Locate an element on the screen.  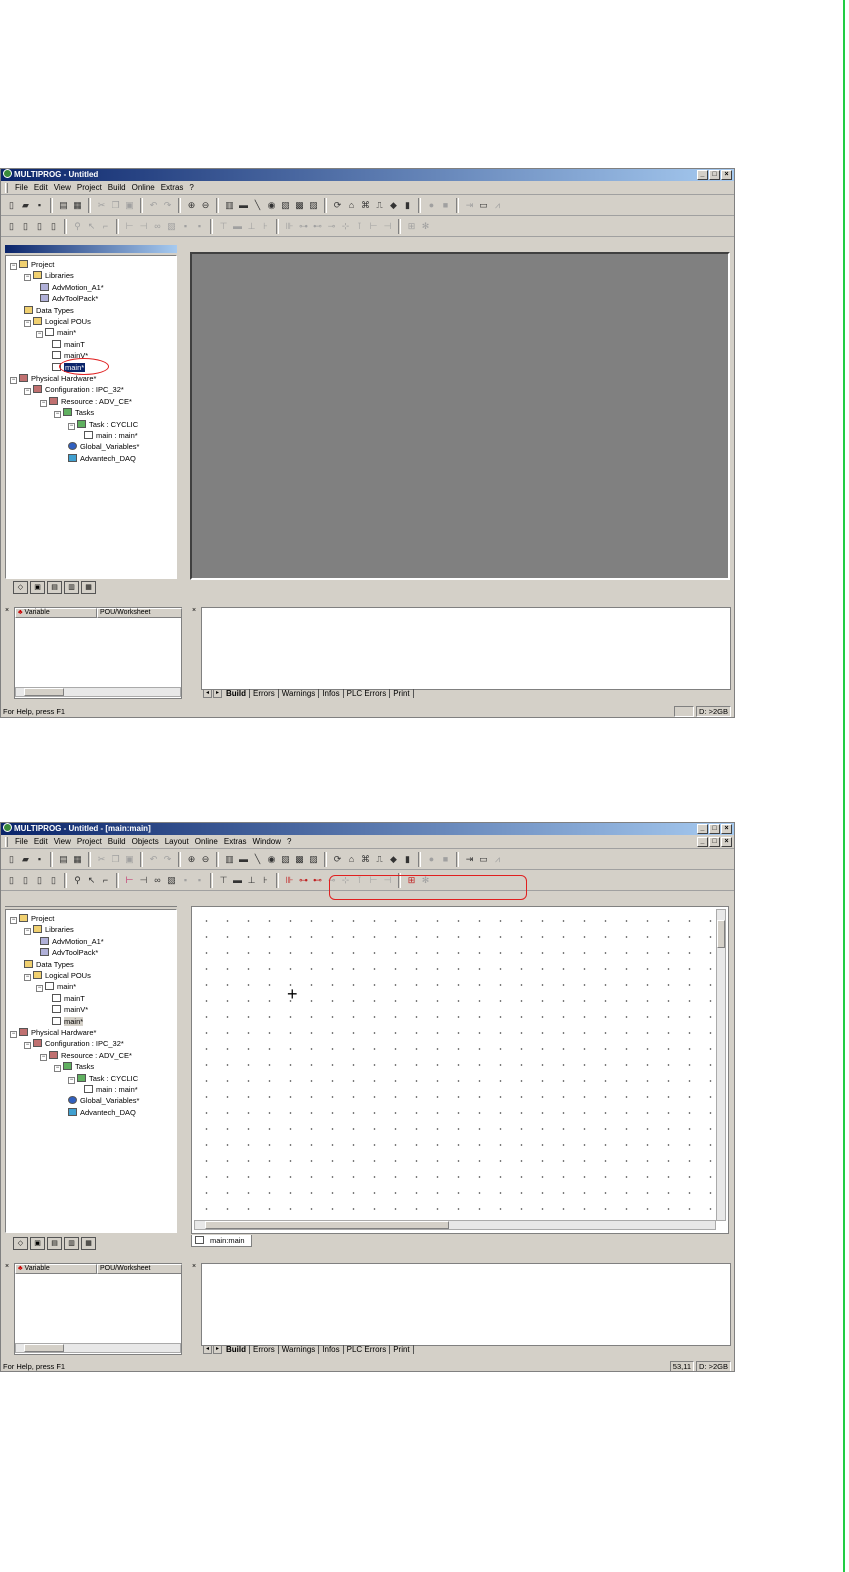
save-icon: ▪ is located at coordinates (39, 205).